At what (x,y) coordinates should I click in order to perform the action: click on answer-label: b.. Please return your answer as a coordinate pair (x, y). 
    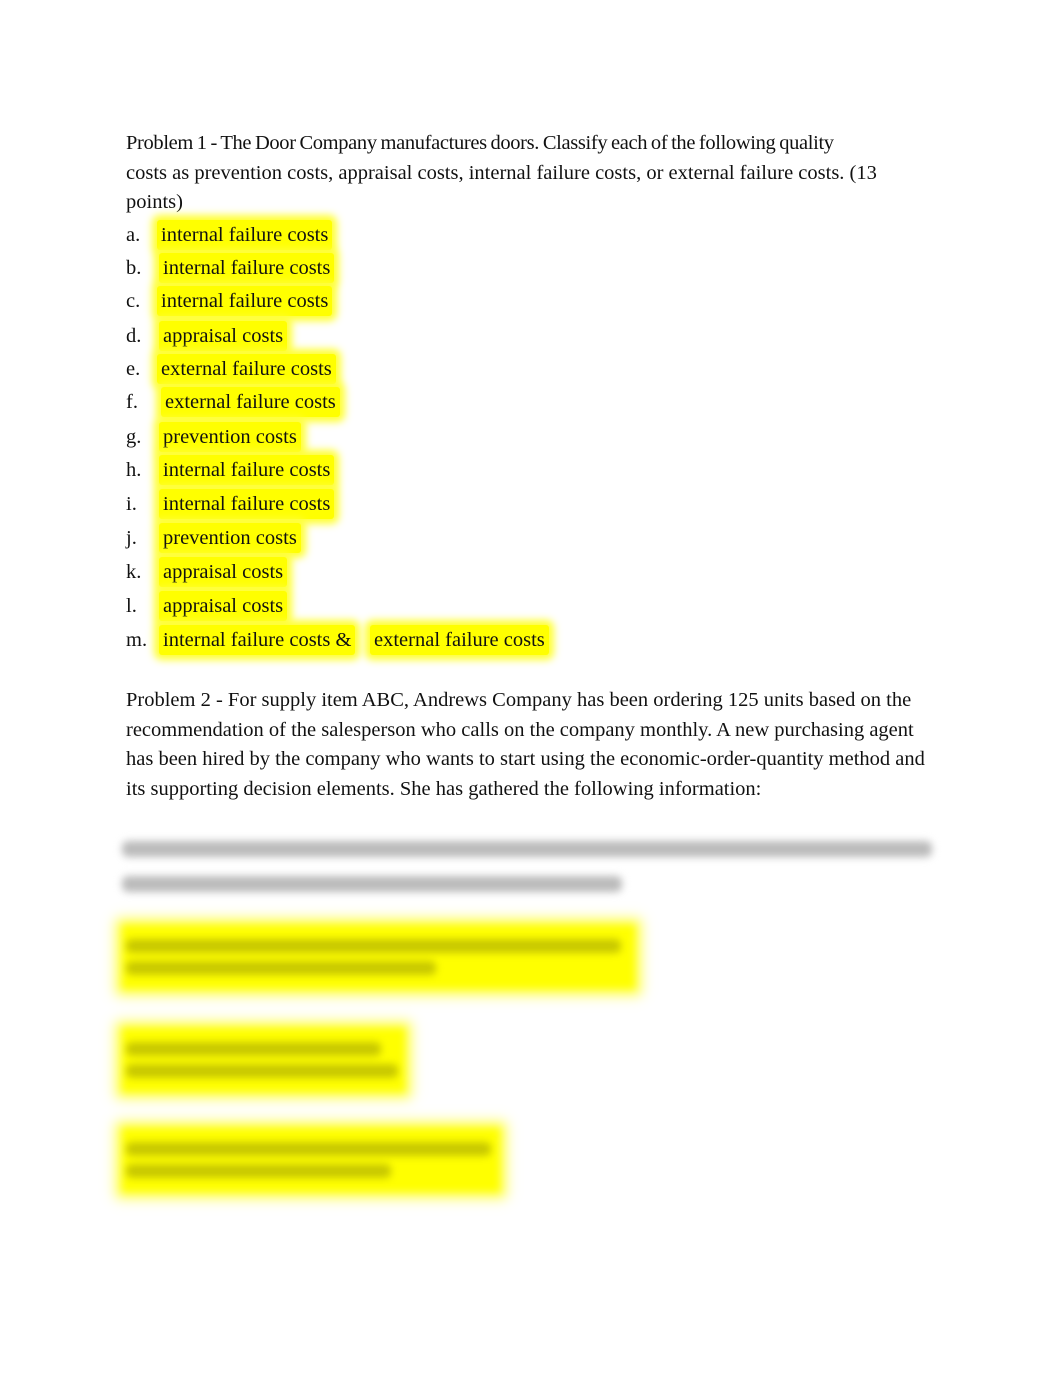
    Looking at the image, I should click on (134, 268).